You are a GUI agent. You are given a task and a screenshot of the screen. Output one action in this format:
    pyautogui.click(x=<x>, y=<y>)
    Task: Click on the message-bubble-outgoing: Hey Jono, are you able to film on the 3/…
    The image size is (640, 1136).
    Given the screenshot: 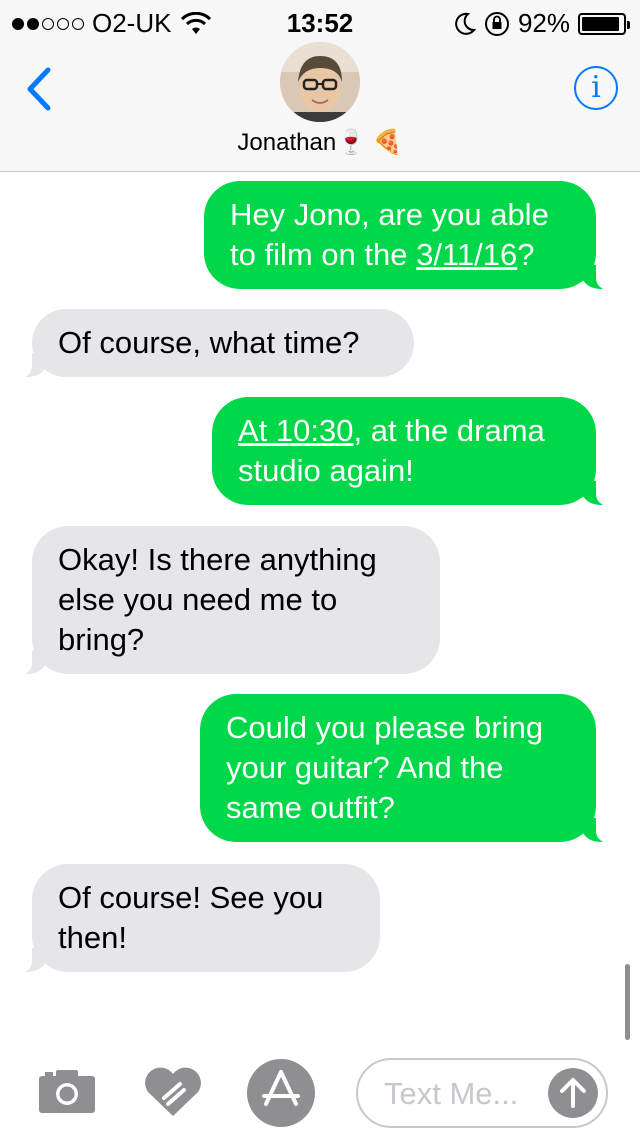 What is the action you would take?
    pyautogui.click(x=411, y=235)
    